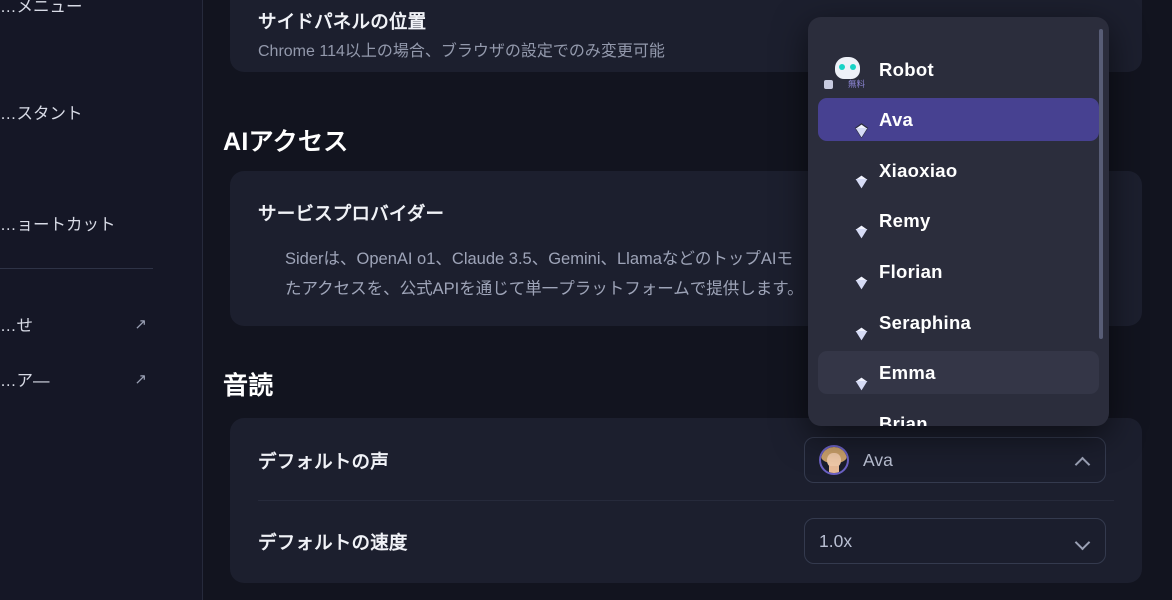 This screenshot has height=600, width=1172. Describe the element at coordinates (58, 225) in the screenshot. I see `sidebar-item-label: …ョートカット` at that location.